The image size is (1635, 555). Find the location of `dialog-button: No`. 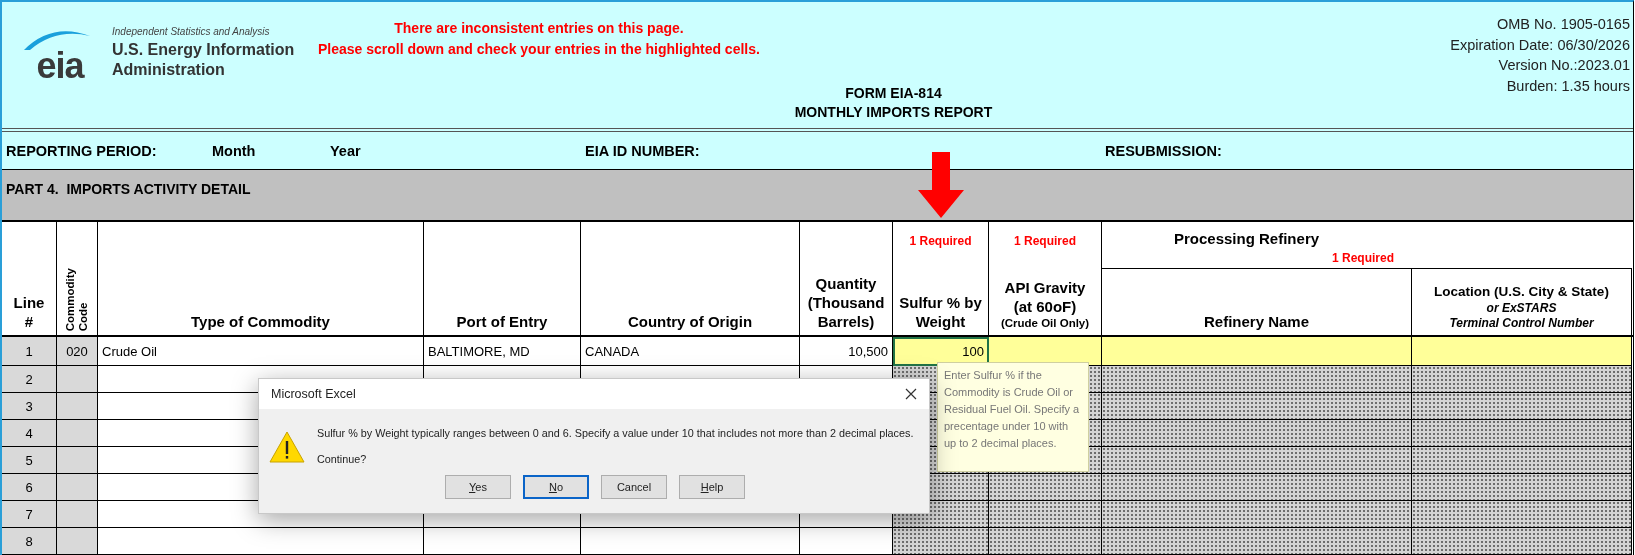

dialog-button: No is located at coordinates (556, 487).